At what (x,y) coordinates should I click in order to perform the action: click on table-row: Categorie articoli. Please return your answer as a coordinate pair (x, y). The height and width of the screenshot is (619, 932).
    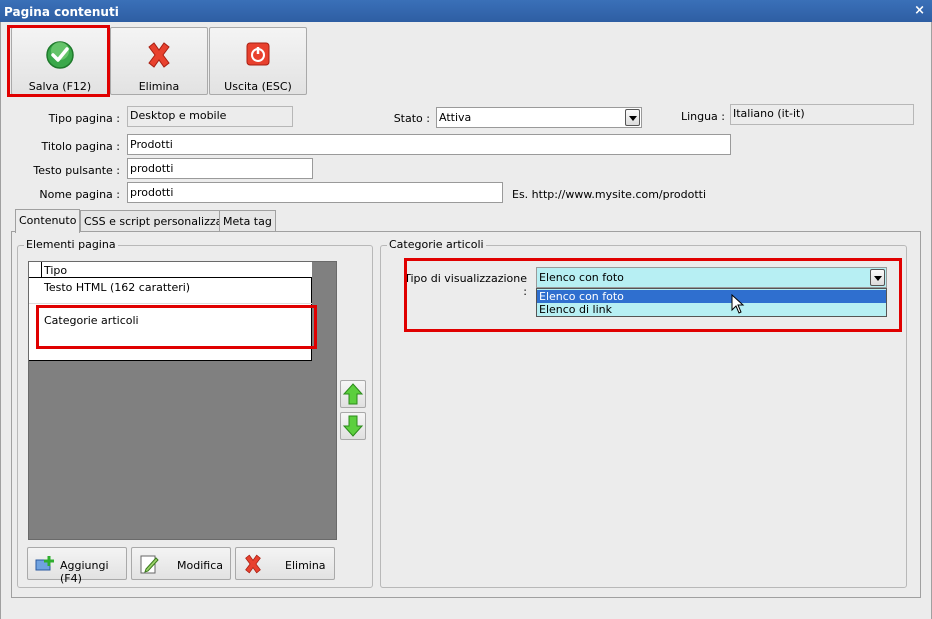
    Looking at the image, I should click on (170, 324).